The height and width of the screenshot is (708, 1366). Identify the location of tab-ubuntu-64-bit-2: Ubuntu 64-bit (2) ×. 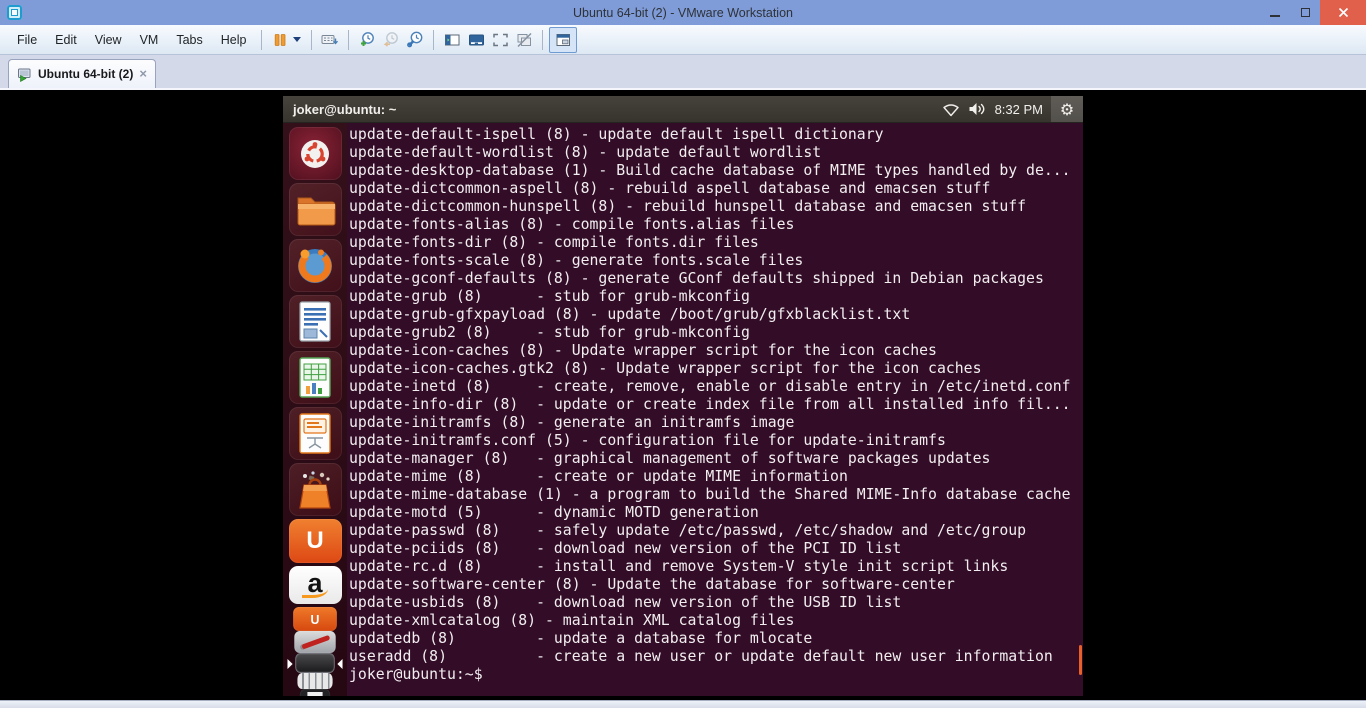
(82, 73).